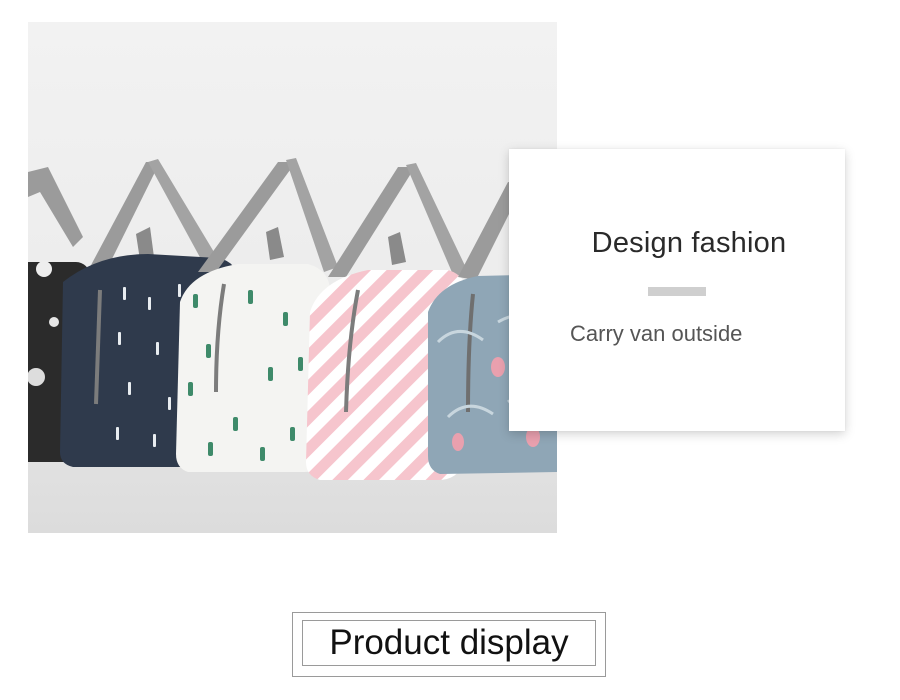  Describe the element at coordinates (656, 333) in the screenshot. I see `card-subtitle: Carry van outside` at that location.